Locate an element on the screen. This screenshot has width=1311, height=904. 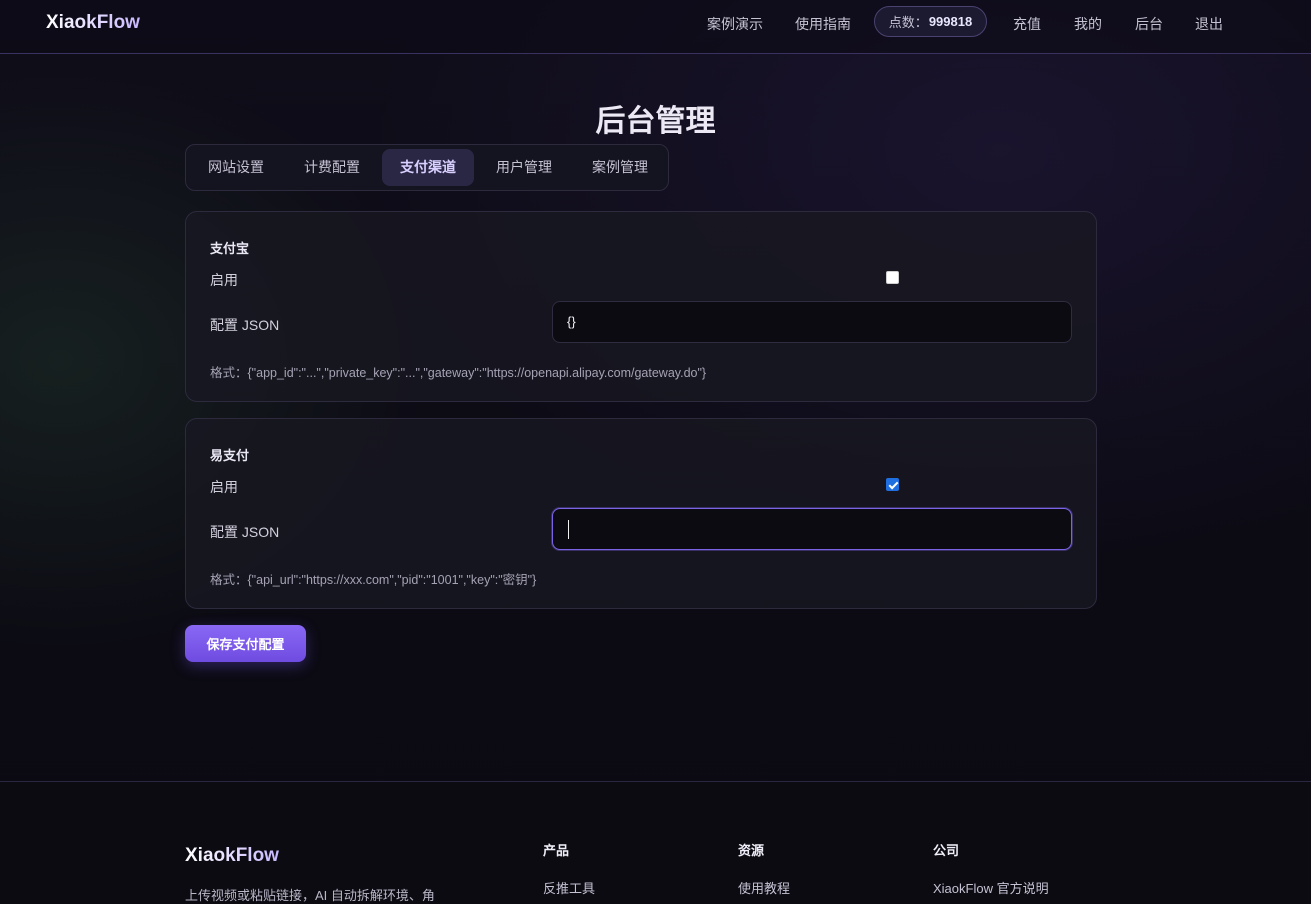
epay-config-input is located at coordinates (812, 529).